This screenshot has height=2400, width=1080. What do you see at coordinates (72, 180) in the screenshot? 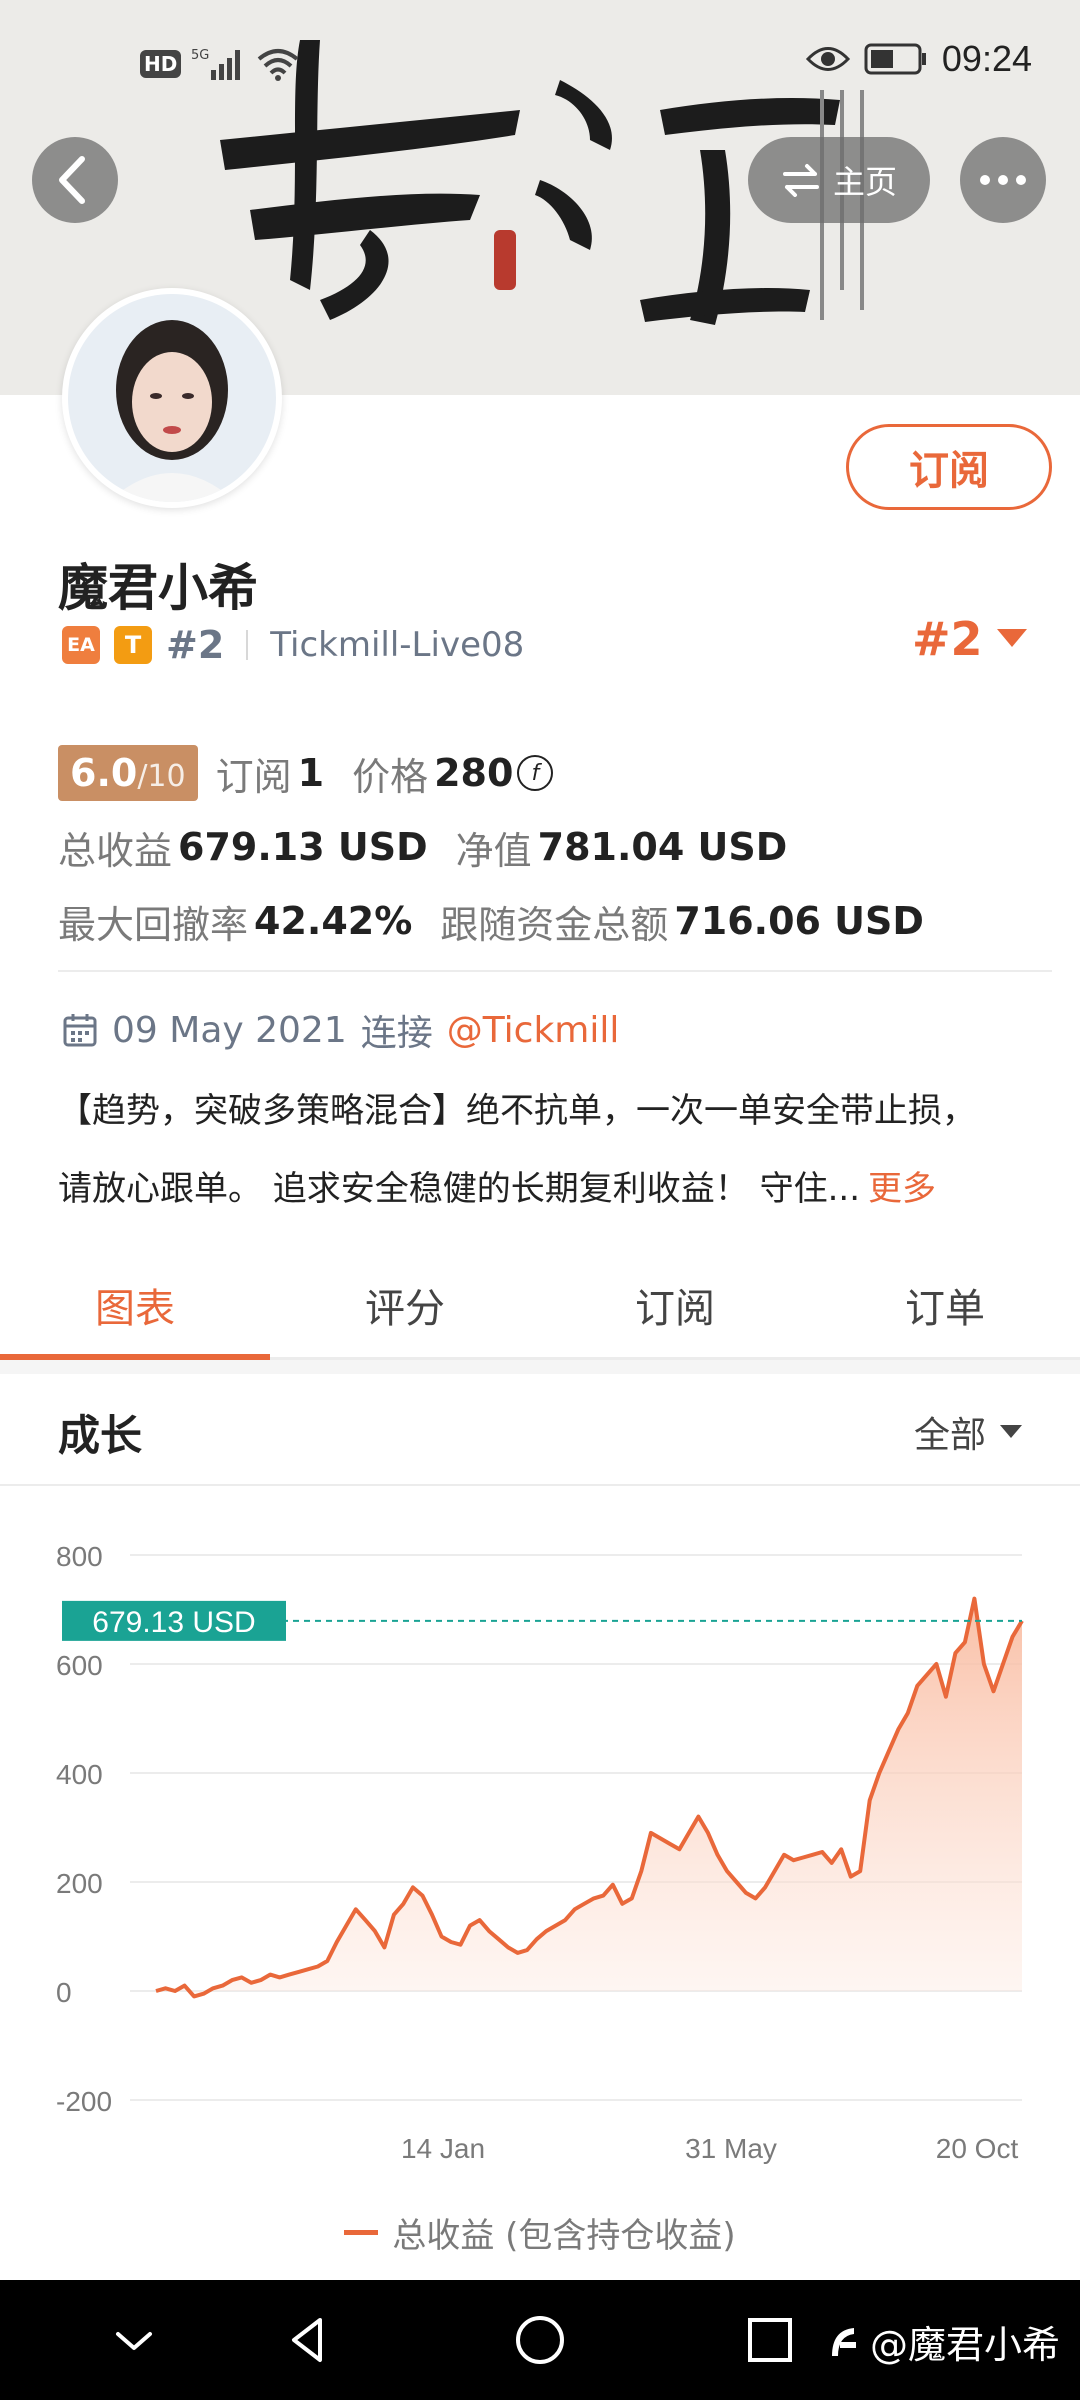
I see `chevron-left-icon` at bounding box center [72, 180].